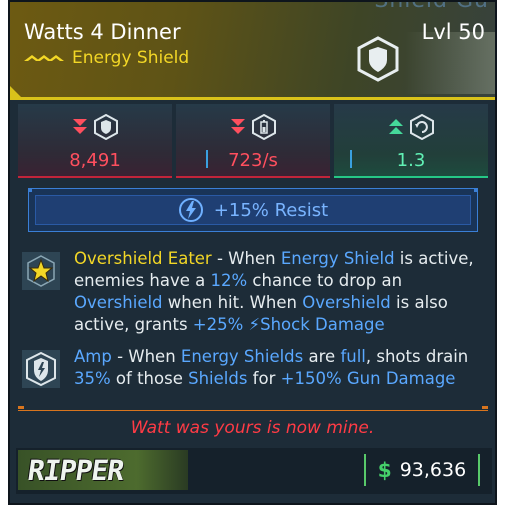  What do you see at coordinates (95, 160) in the screenshot?
I see `stat-capacity-value: 8,491` at bounding box center [95, 160].